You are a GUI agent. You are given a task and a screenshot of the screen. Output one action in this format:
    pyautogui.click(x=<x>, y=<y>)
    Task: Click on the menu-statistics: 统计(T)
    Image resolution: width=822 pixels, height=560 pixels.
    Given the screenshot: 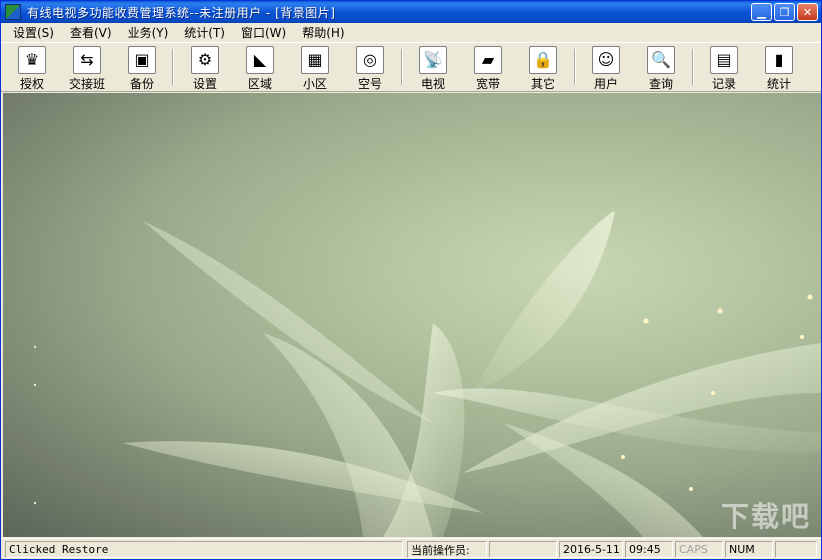 What is the action you would take?
    pyautogui.click(x=204, y=32)
    